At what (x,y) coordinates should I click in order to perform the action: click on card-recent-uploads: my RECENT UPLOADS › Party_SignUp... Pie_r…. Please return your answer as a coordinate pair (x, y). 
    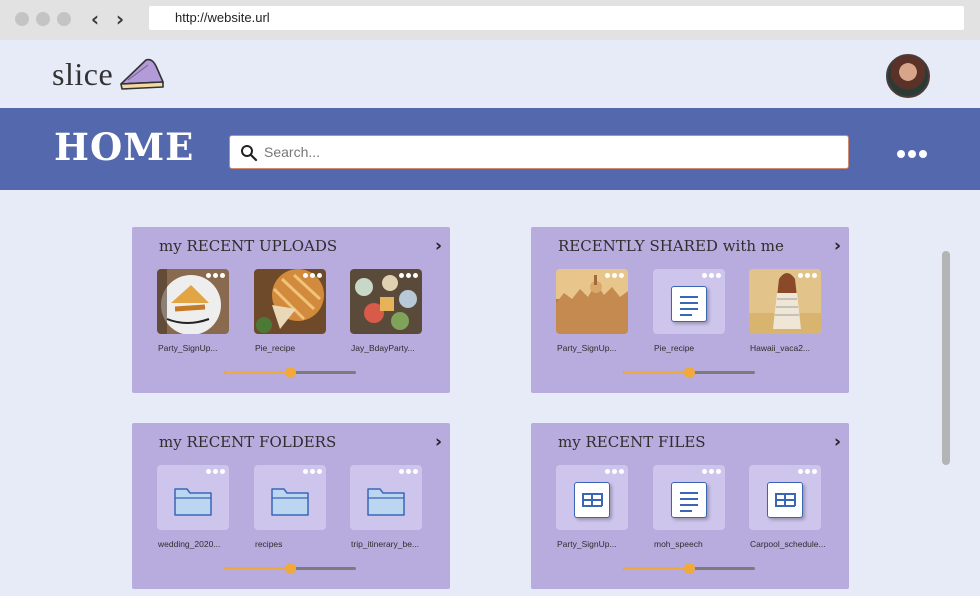
    Looking at the image, I should click on (291, 310).